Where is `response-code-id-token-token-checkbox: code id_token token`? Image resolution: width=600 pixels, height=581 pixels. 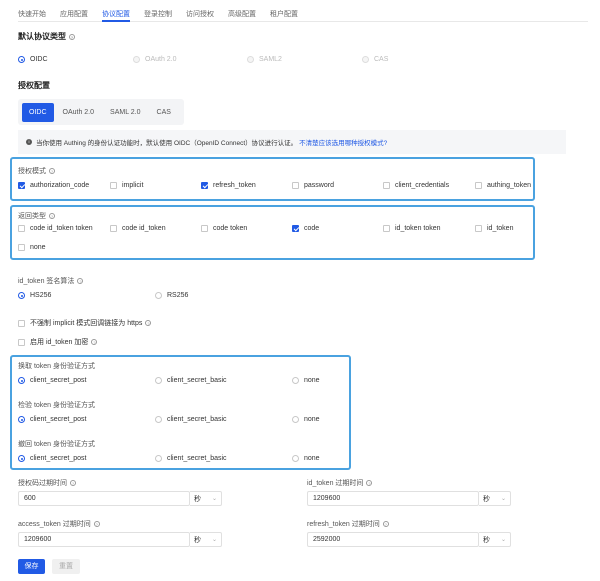 response-code-id-token-token-checkbox: code id_token token is located at coordinates (55, 228).